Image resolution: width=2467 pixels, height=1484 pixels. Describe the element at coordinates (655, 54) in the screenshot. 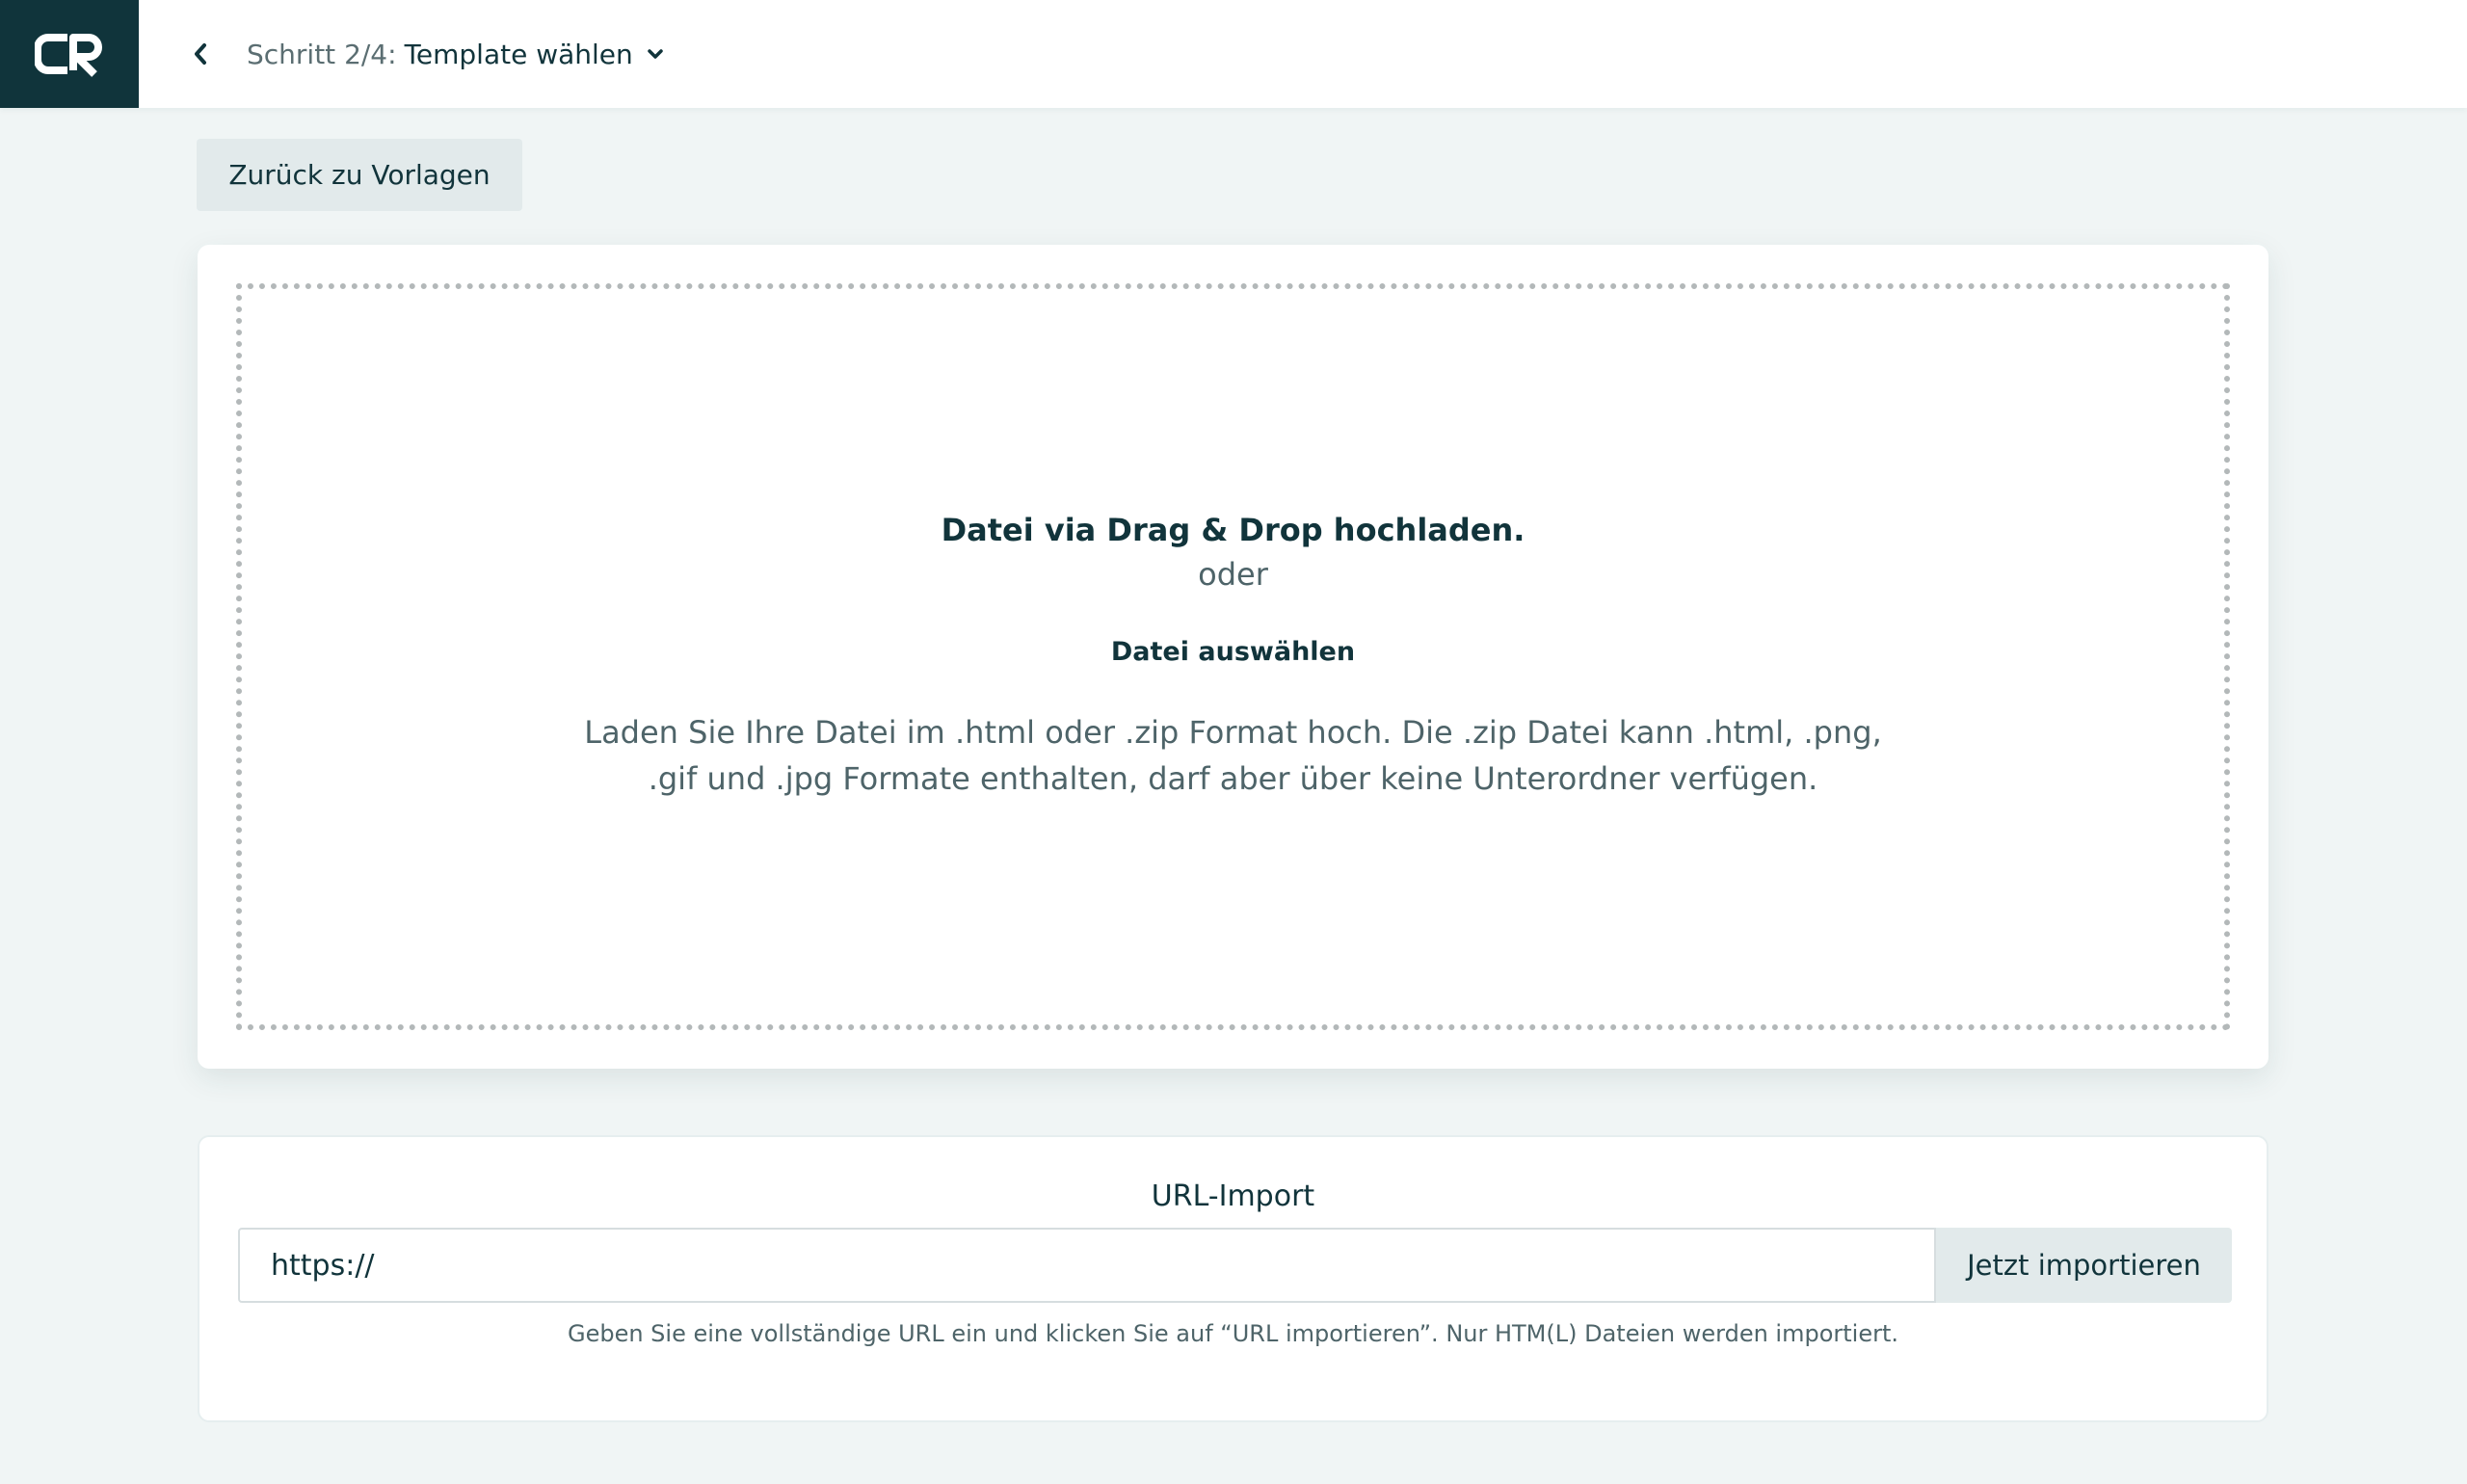

I see `chevron-down-icon` at that location.